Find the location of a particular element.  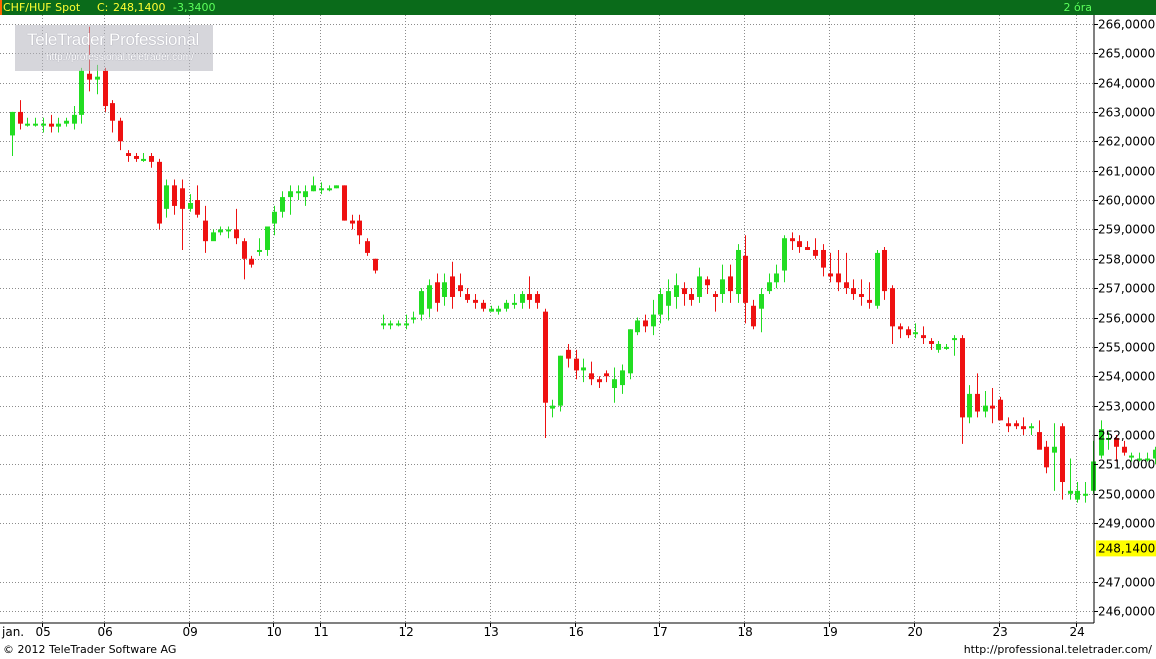

close-value: 248,1400 is located at coordinates (139, 7).